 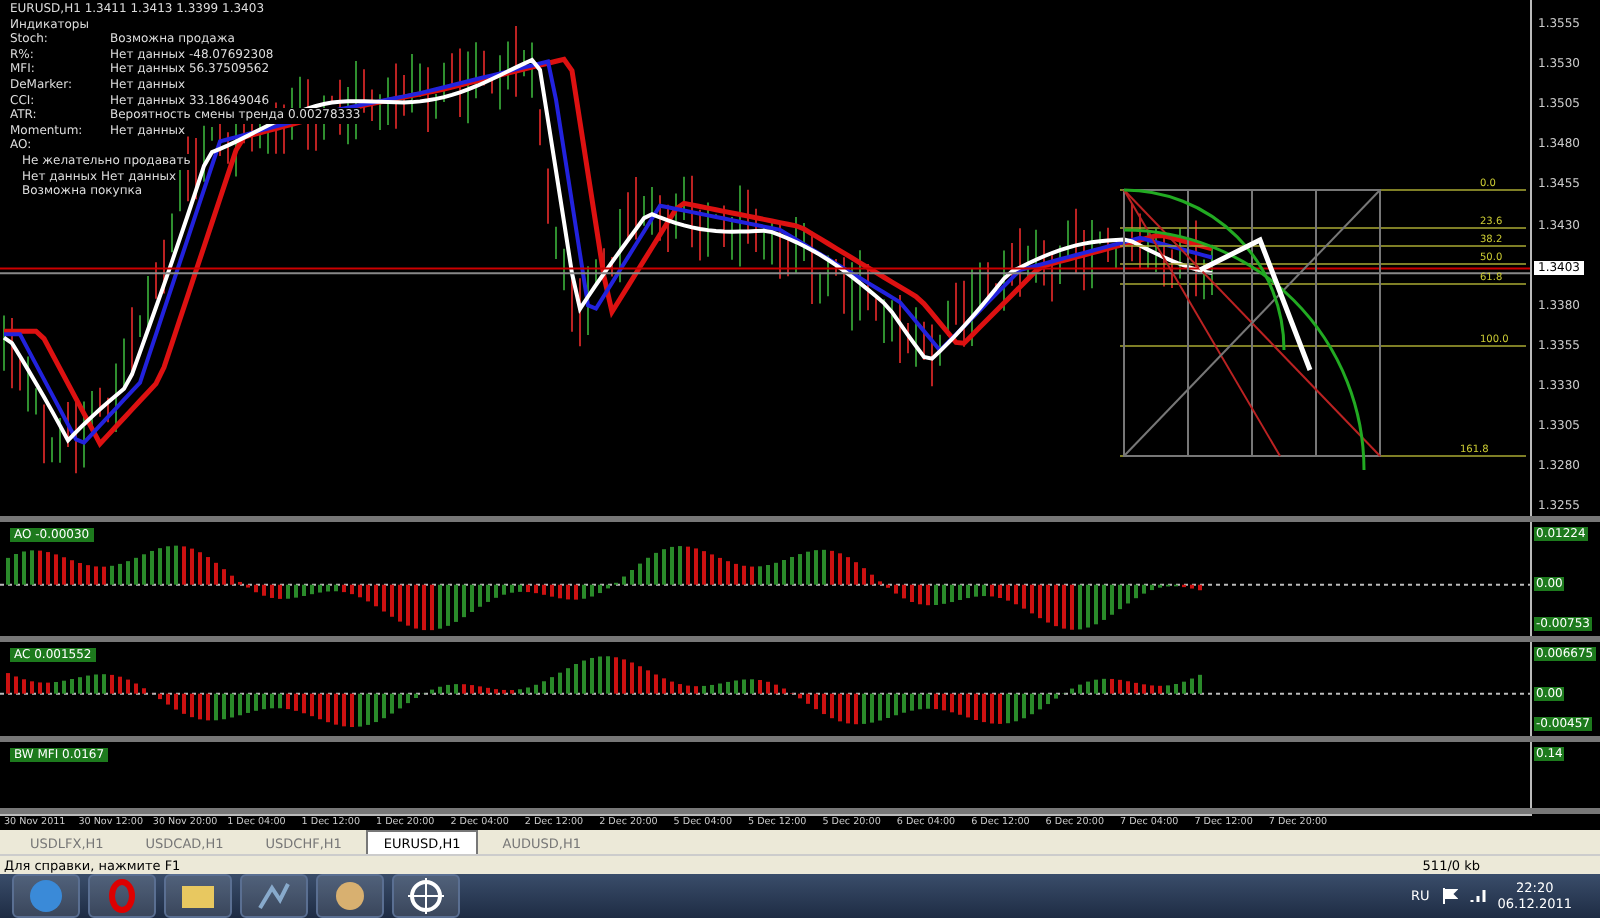 What do you see at coordinates (46, 896) in the screenshot?
I see `start-button` at bounding box center [46, 896].